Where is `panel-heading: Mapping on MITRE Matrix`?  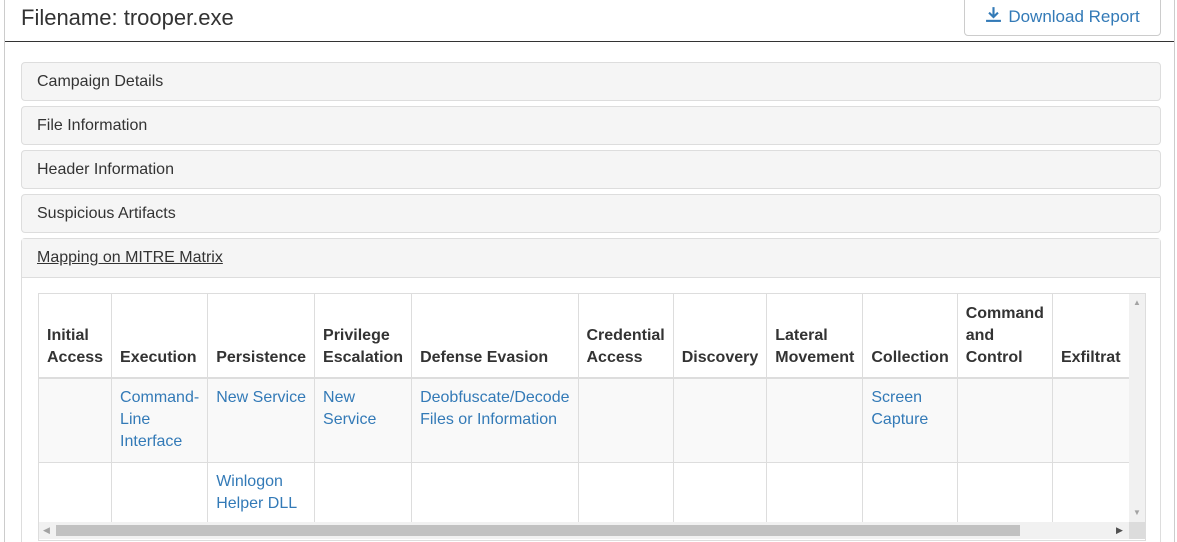
panel-heading: Mapping on MITRE Matrix is located at coordinates (591, 258).